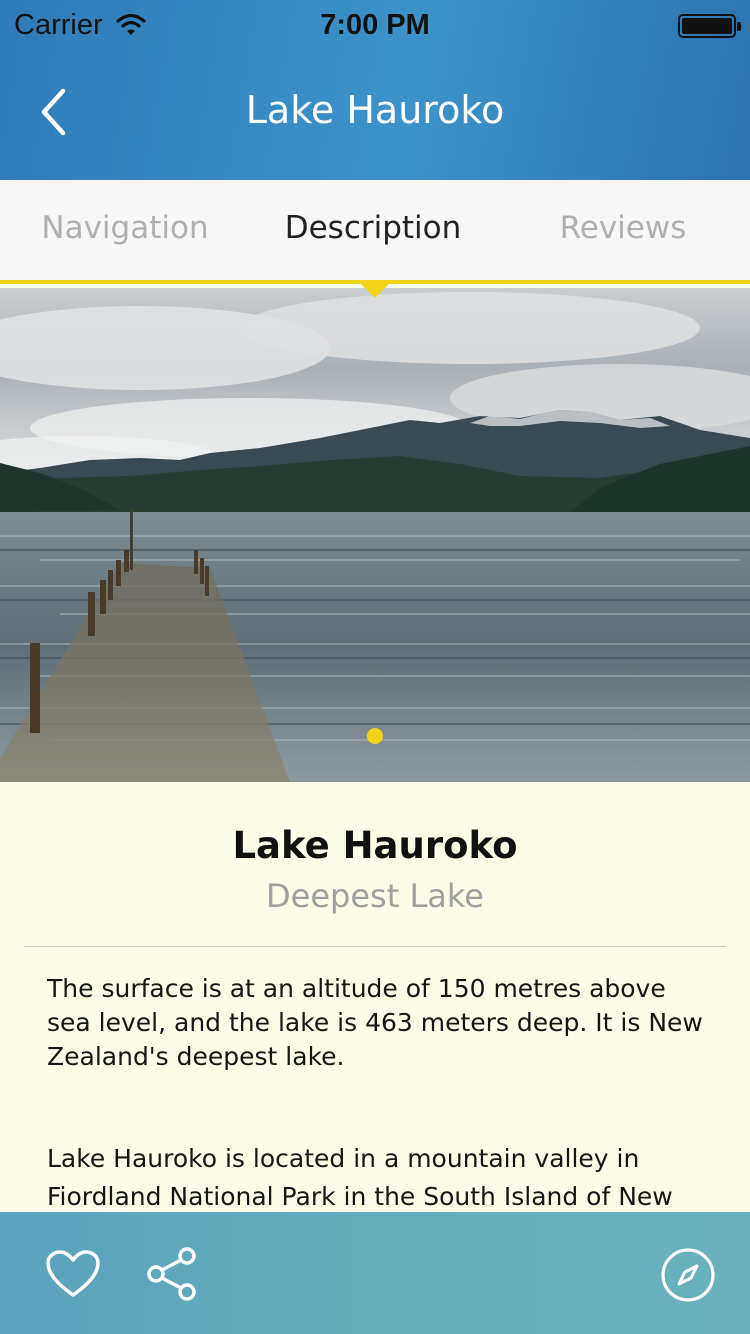 The image size is (750, 1334). I want to click on share-icon, so click(171, 1274).